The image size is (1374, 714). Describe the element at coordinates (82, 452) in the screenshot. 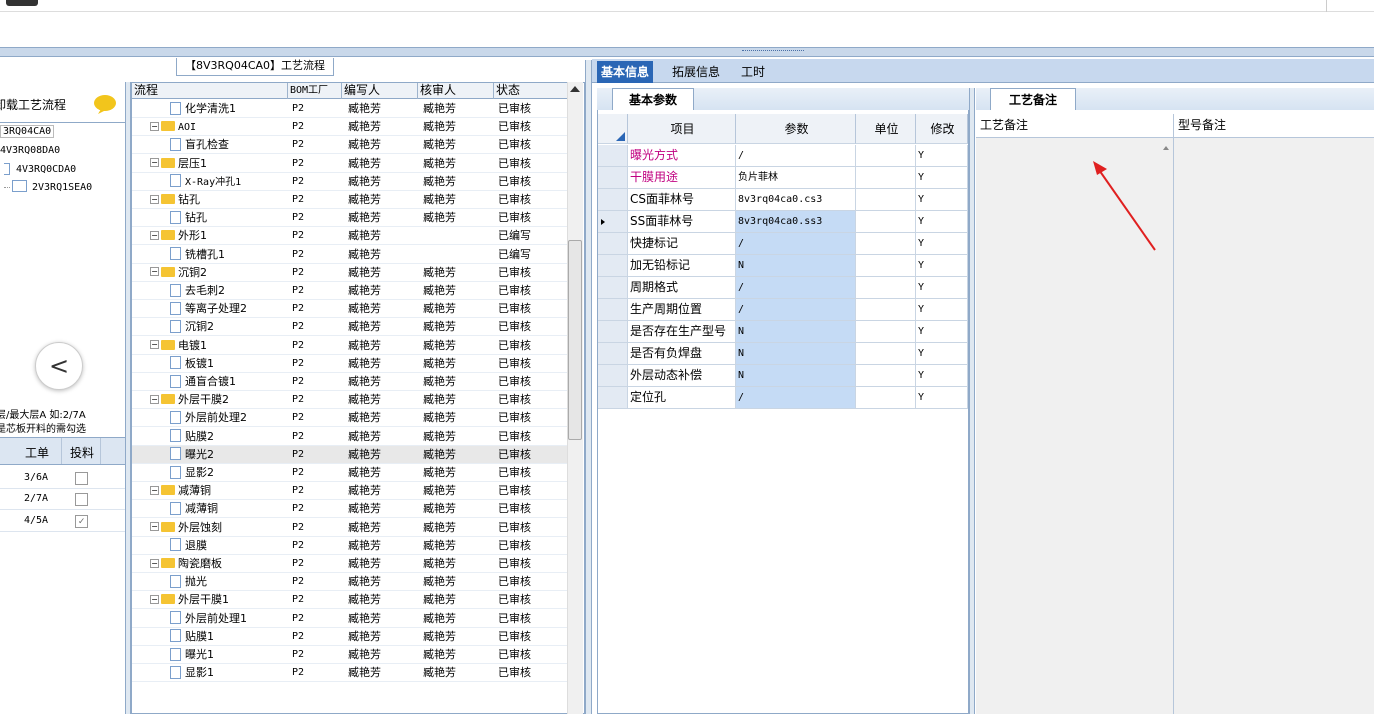

I see `column-header-feed: 投料` at that location.